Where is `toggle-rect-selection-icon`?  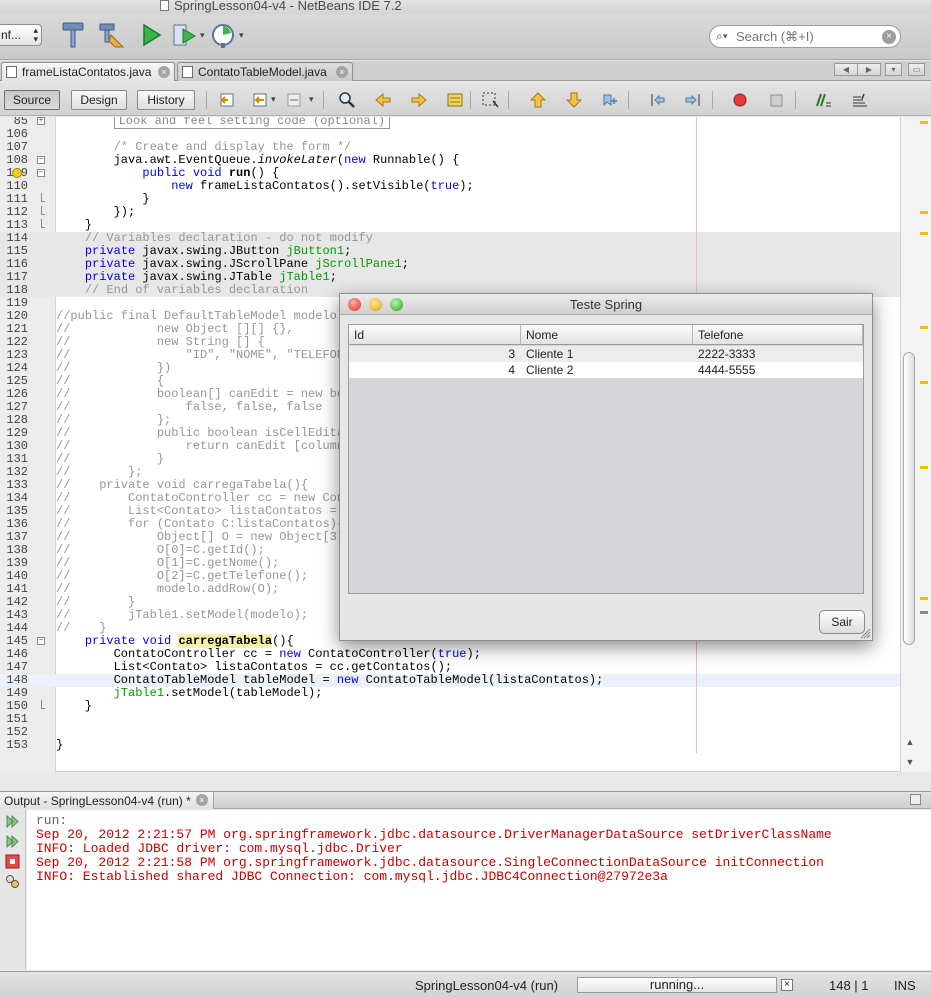 toggle-rect-selection-icon is located at coordinates (490, 100).